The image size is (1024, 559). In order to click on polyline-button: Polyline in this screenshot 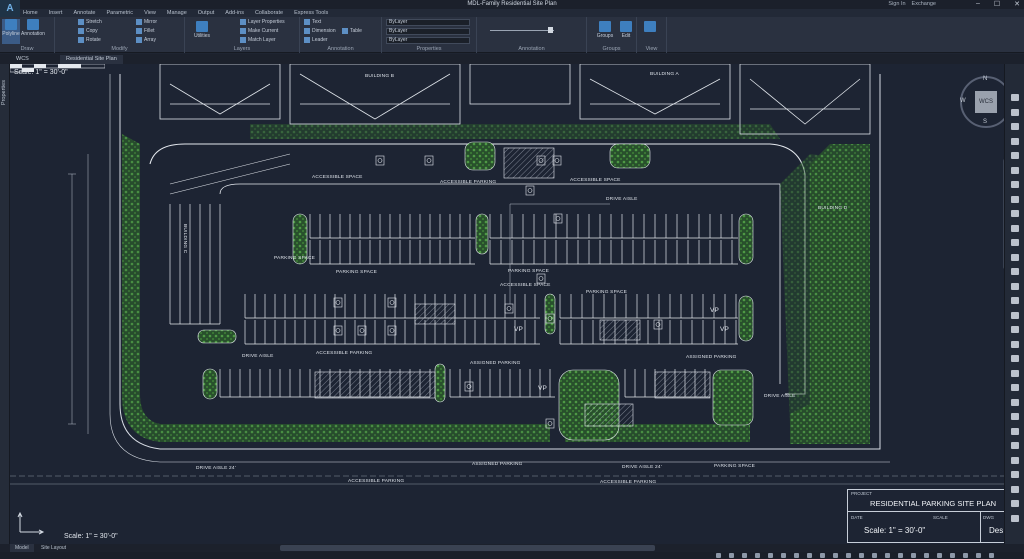, I will do `click(11, 31)`.